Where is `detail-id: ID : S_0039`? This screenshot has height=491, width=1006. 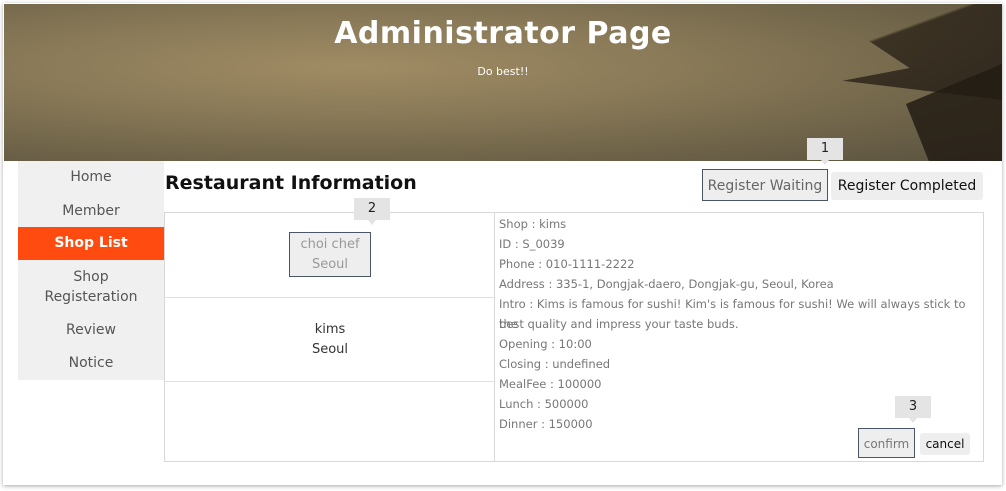
detail-id: ID : S_0039 is located at coordinates (532, 244).